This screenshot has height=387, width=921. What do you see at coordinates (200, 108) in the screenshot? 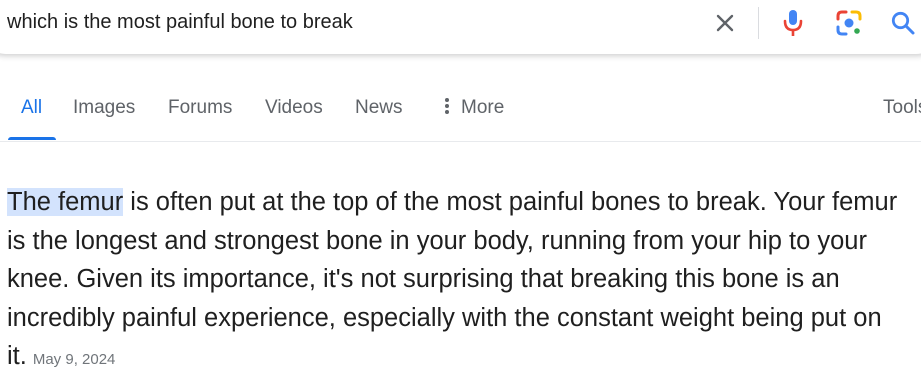
I see `tab-forums: Forums` at bounding box center [200, 108].